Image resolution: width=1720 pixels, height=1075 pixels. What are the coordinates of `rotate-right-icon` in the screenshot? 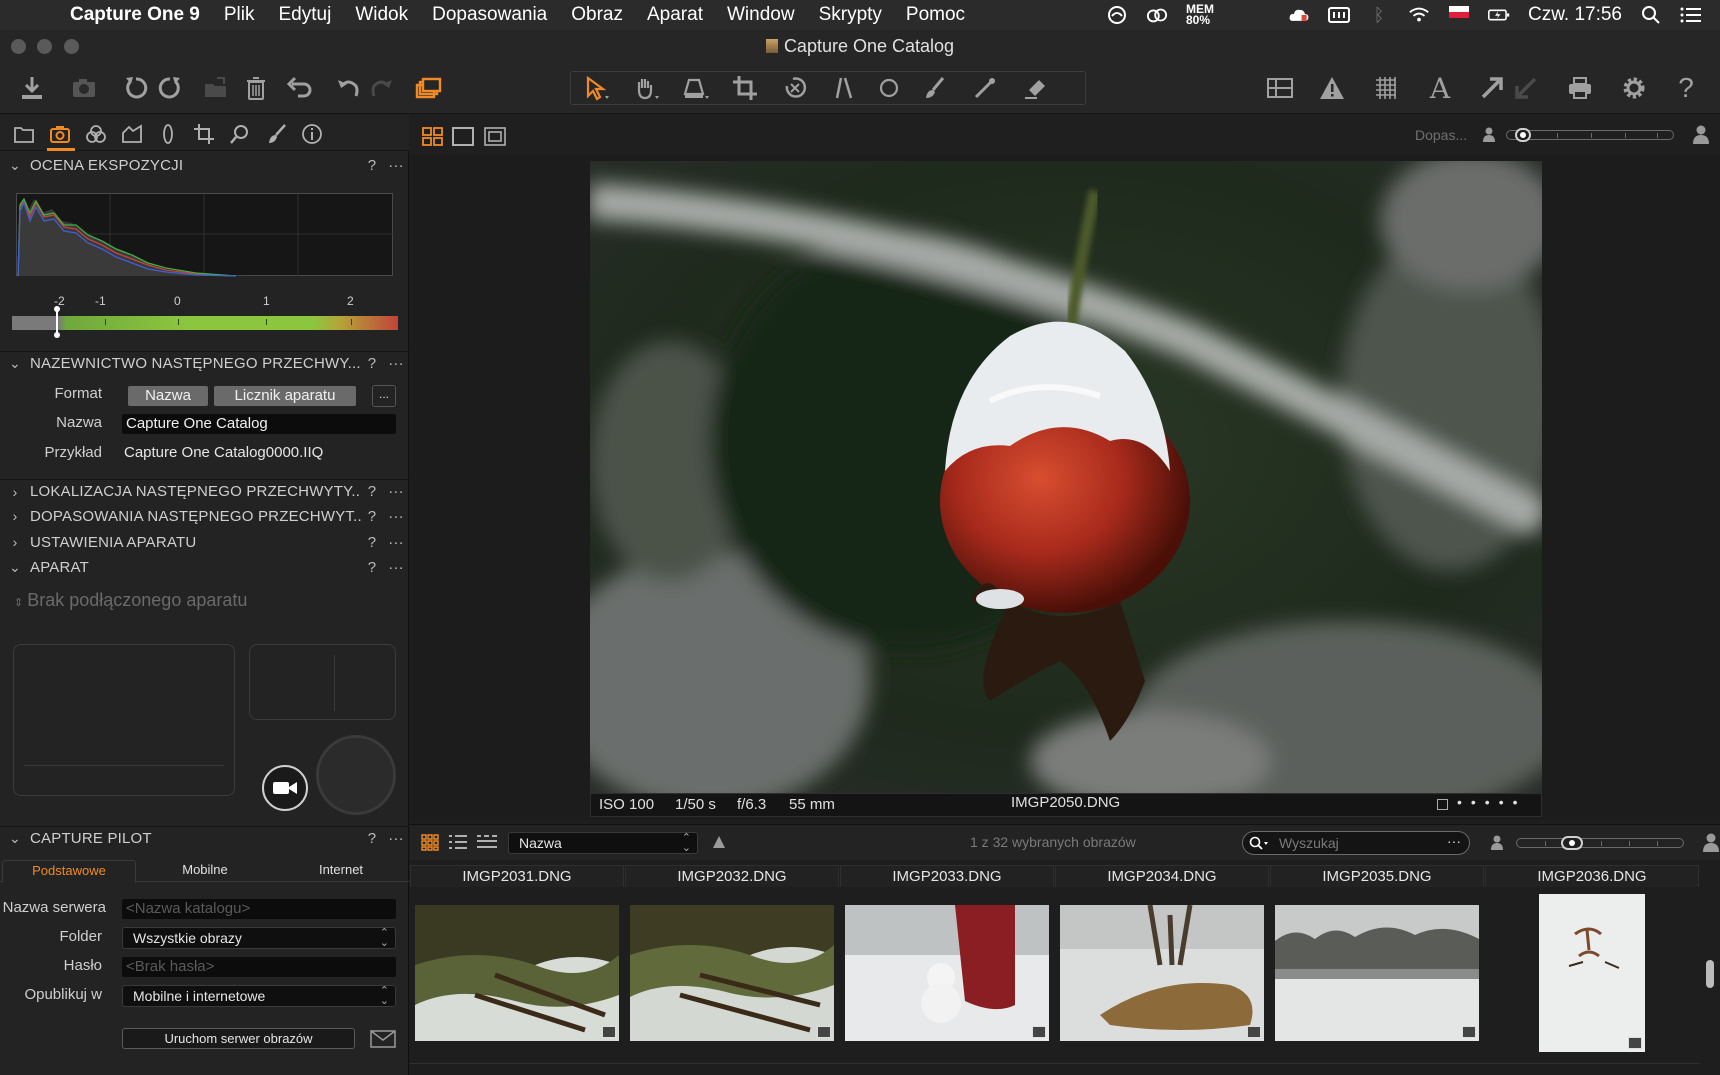 It's located at (170, 88).